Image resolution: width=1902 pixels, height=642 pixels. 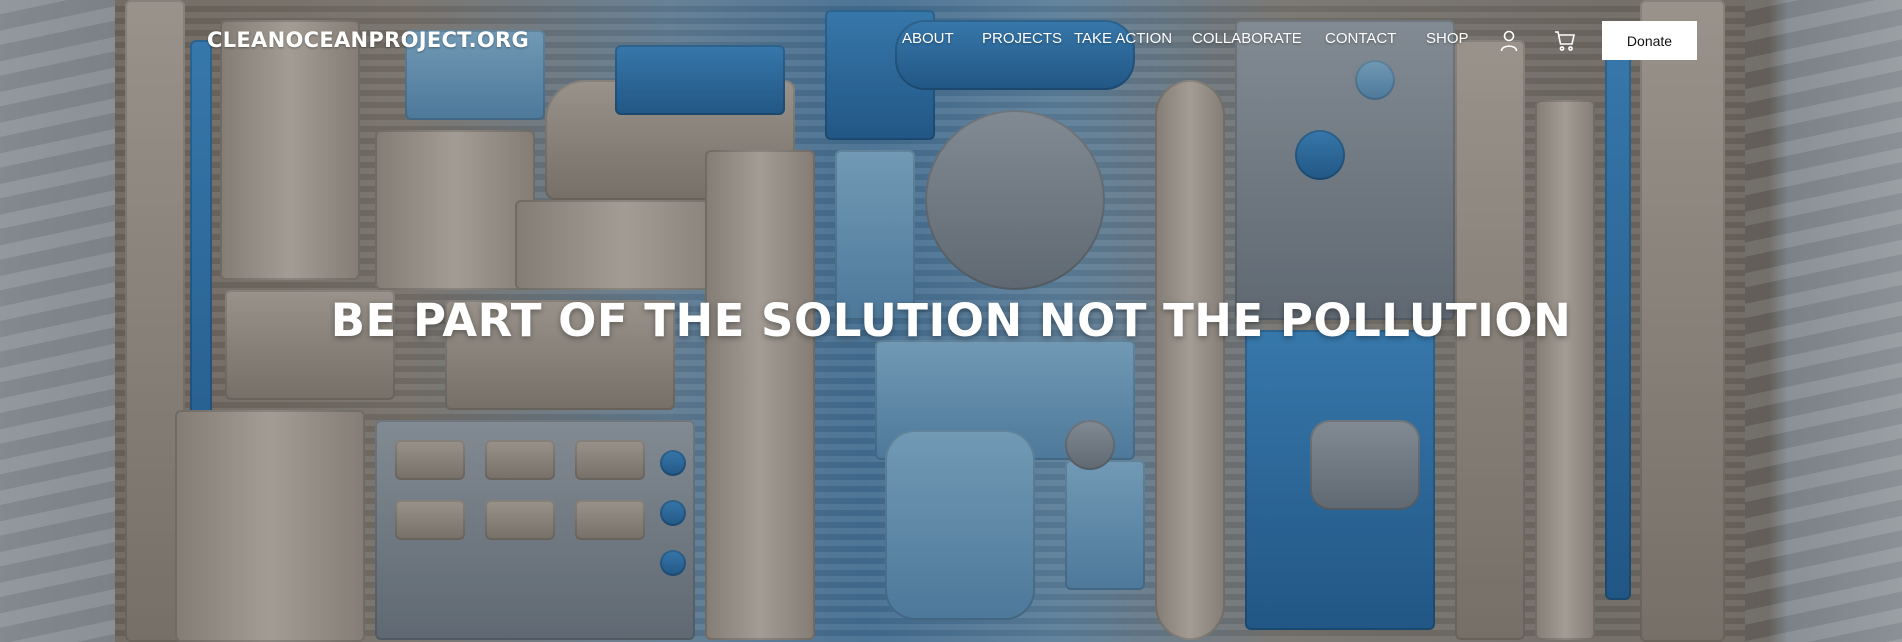 I want to click on account-icon, so click(x=1509, y=41).